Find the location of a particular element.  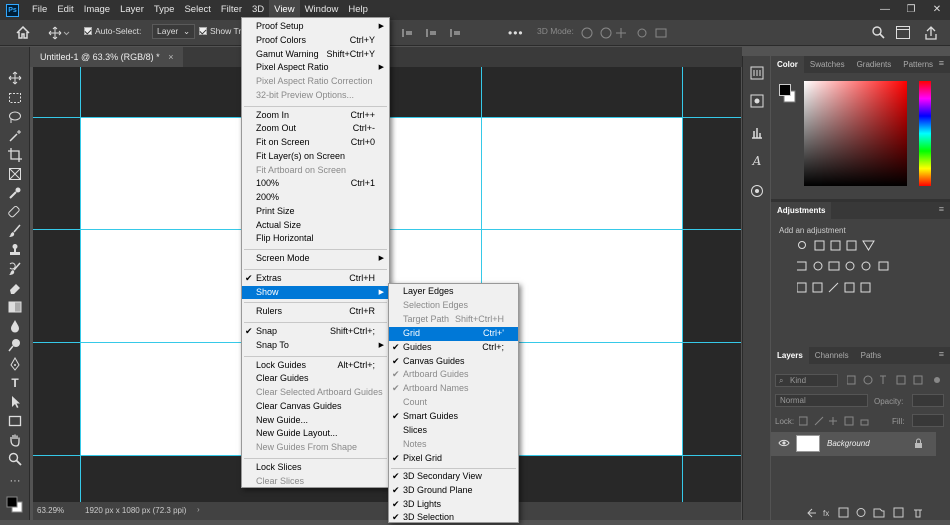

menu-type: Type is located at coordinates (164, 10).